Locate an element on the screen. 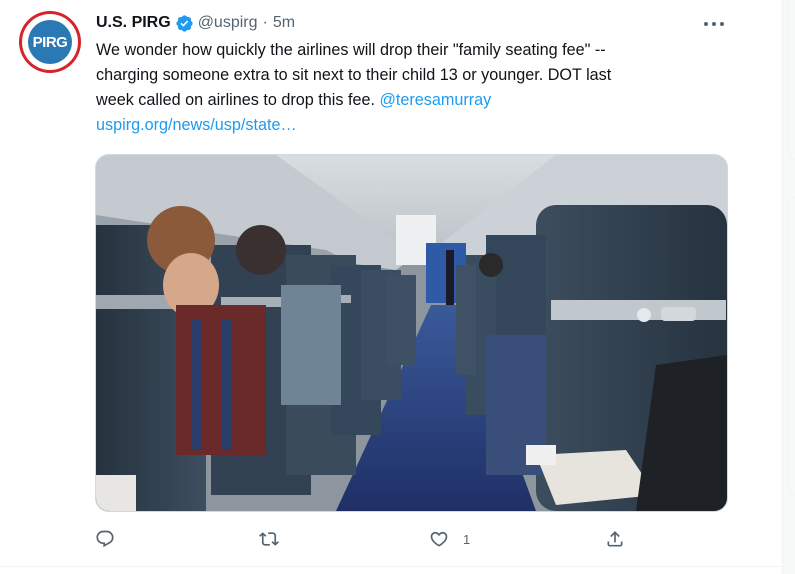 The image size is (795, 574). reply-button is located at coordinates (105, 539).